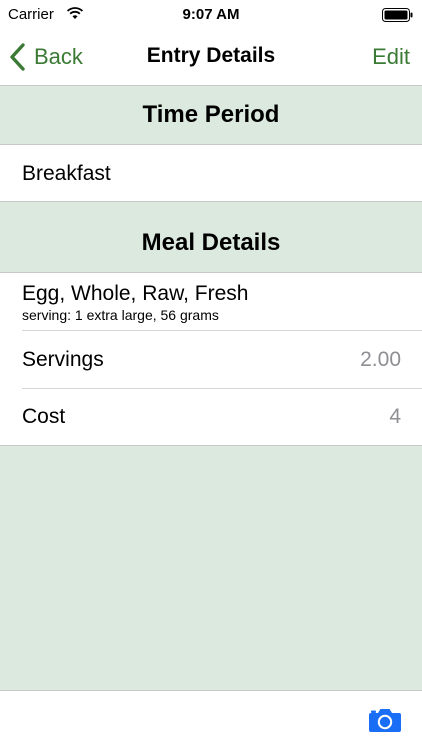  I want to click on servings-label: Servings, so click(63, 359).